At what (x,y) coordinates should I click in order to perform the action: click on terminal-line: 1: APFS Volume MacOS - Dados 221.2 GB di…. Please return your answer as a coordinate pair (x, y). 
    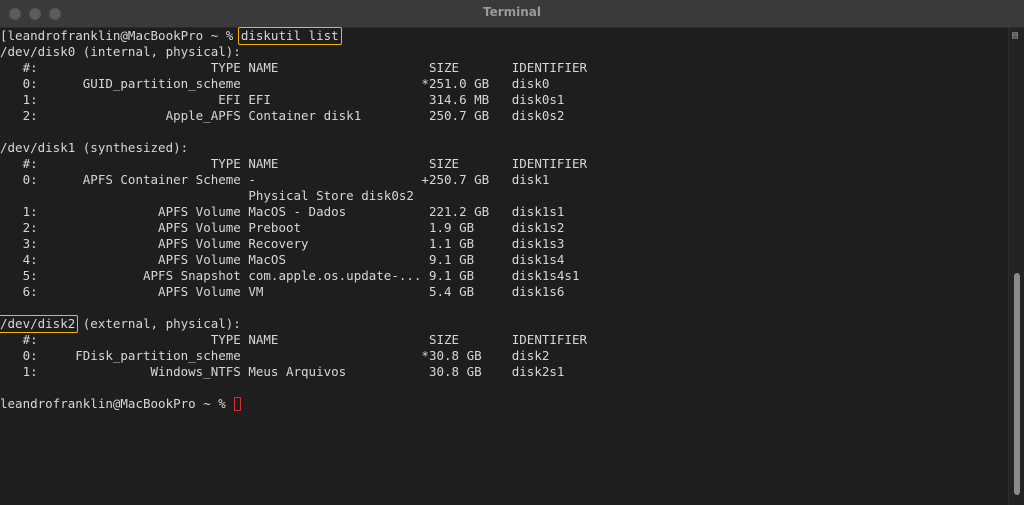
    Looking at the image, I should click on (282, 211).